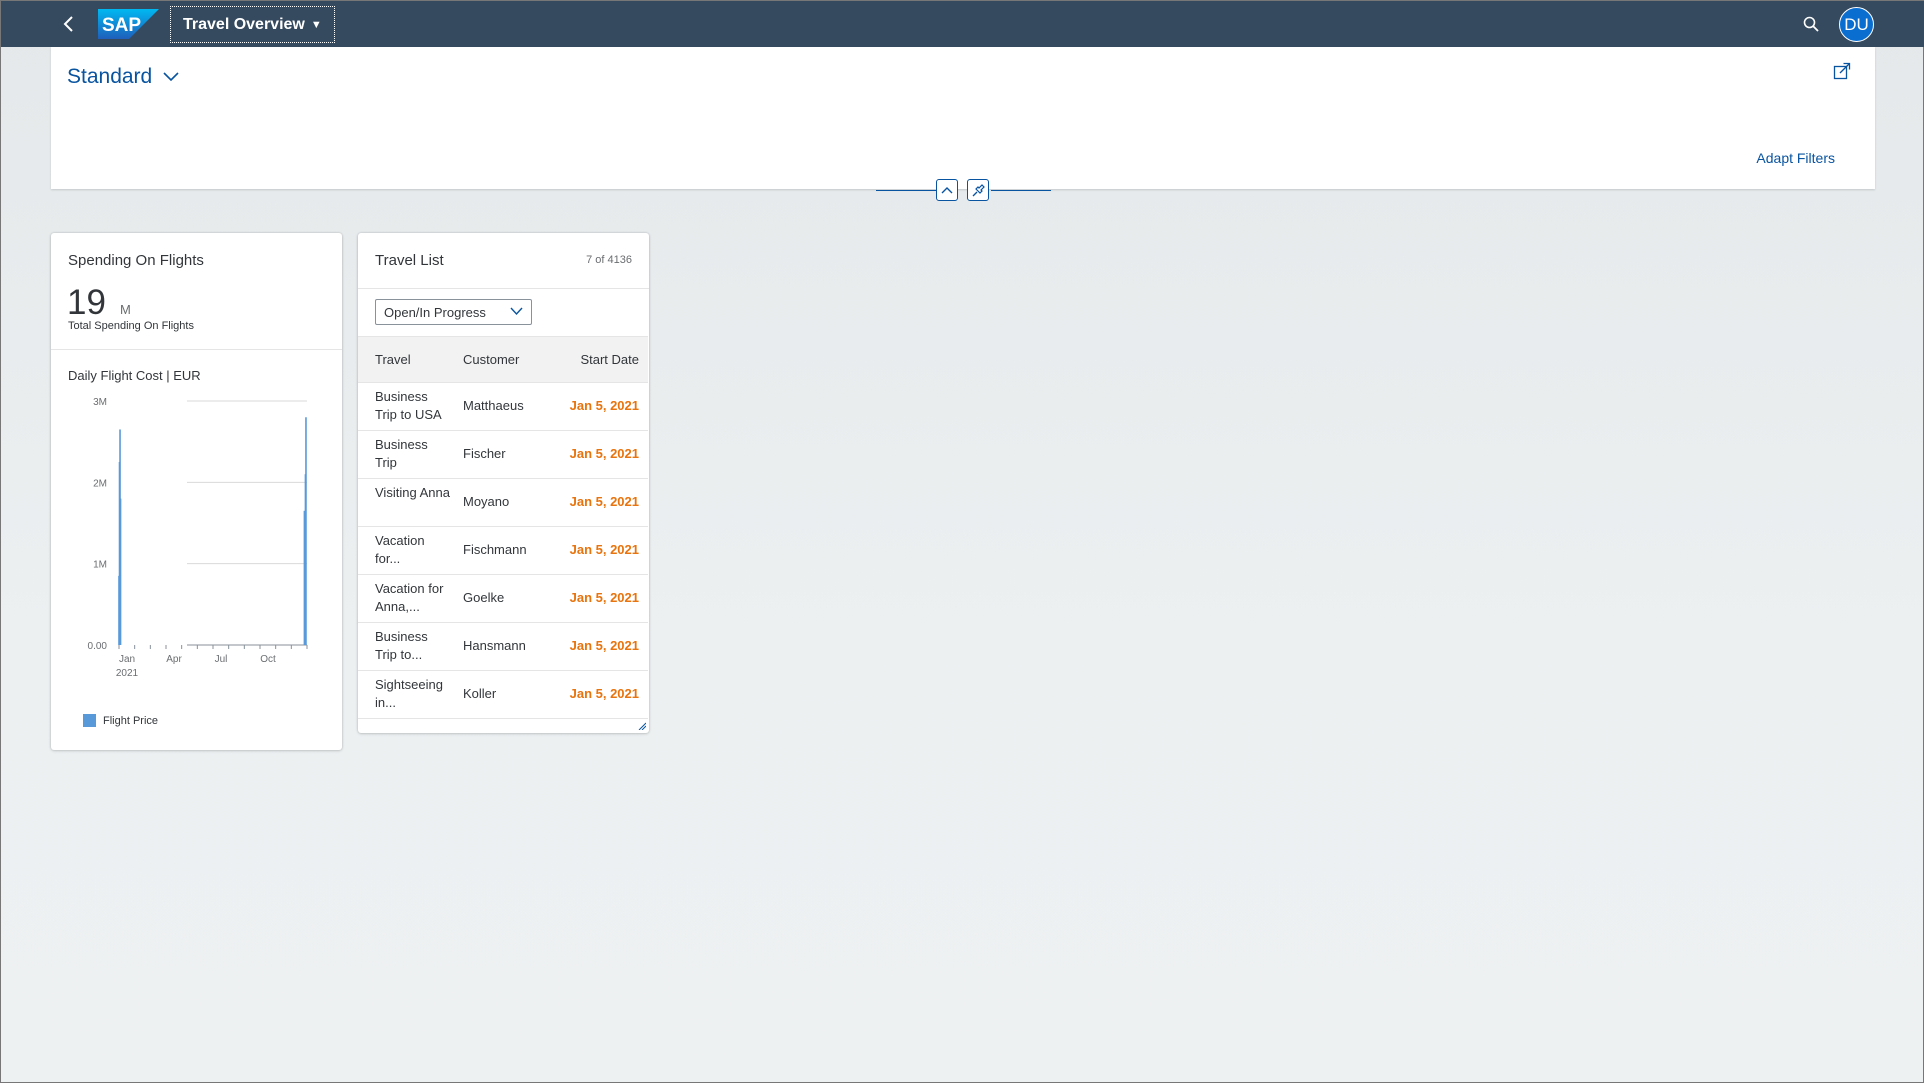  I want to click on legend-swatch, so click(89, 720).